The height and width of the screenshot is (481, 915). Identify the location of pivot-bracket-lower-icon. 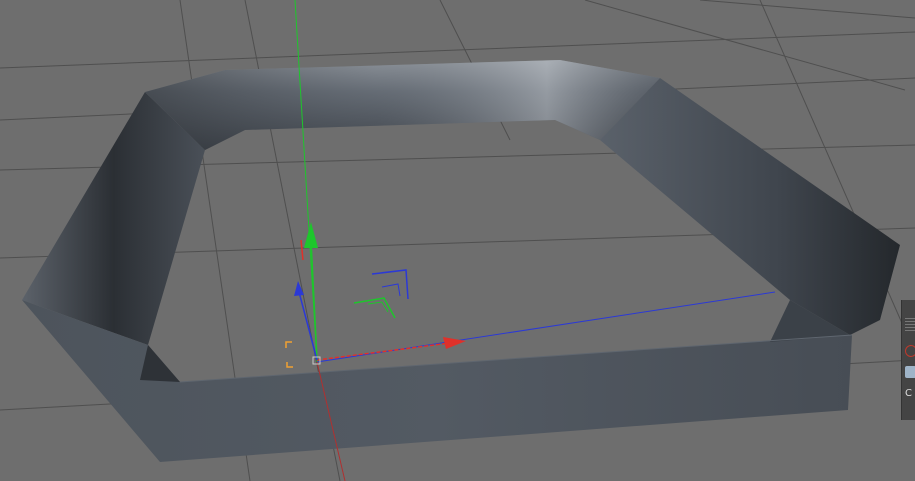
(289, 365).